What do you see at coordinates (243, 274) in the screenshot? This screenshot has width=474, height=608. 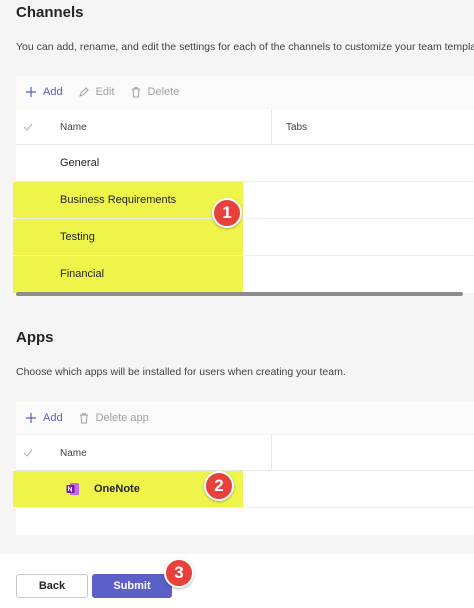 I see `table-row: Financial` at bounding box center [243, 274].